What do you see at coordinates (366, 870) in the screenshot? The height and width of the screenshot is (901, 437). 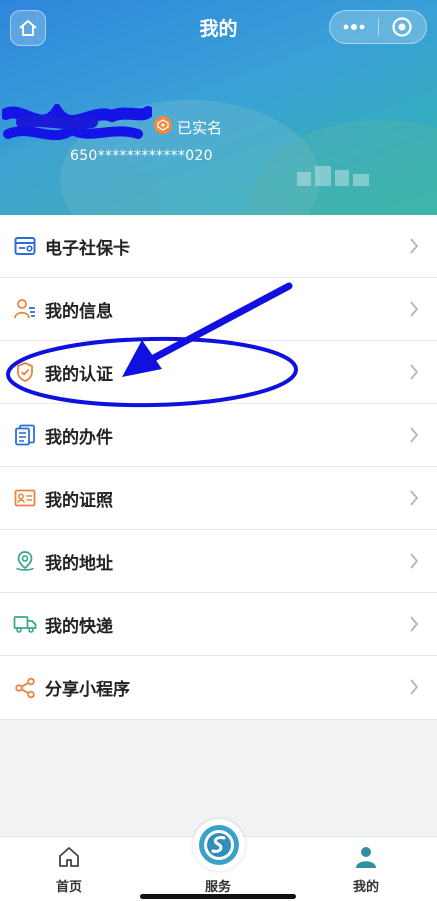 I see `tab-mine: 我的` at bounding box center [366, 870].